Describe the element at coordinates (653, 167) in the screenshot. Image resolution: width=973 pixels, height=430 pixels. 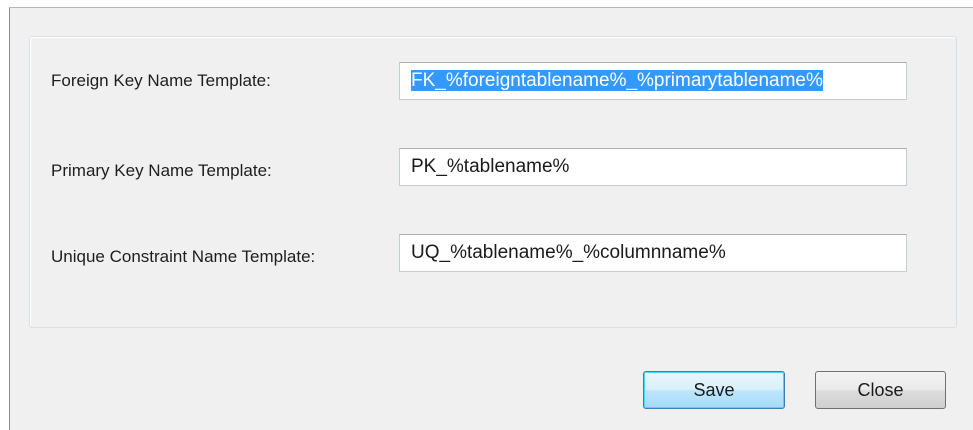
I see `primary-key-template-input: PK_%tablename%` at that location.